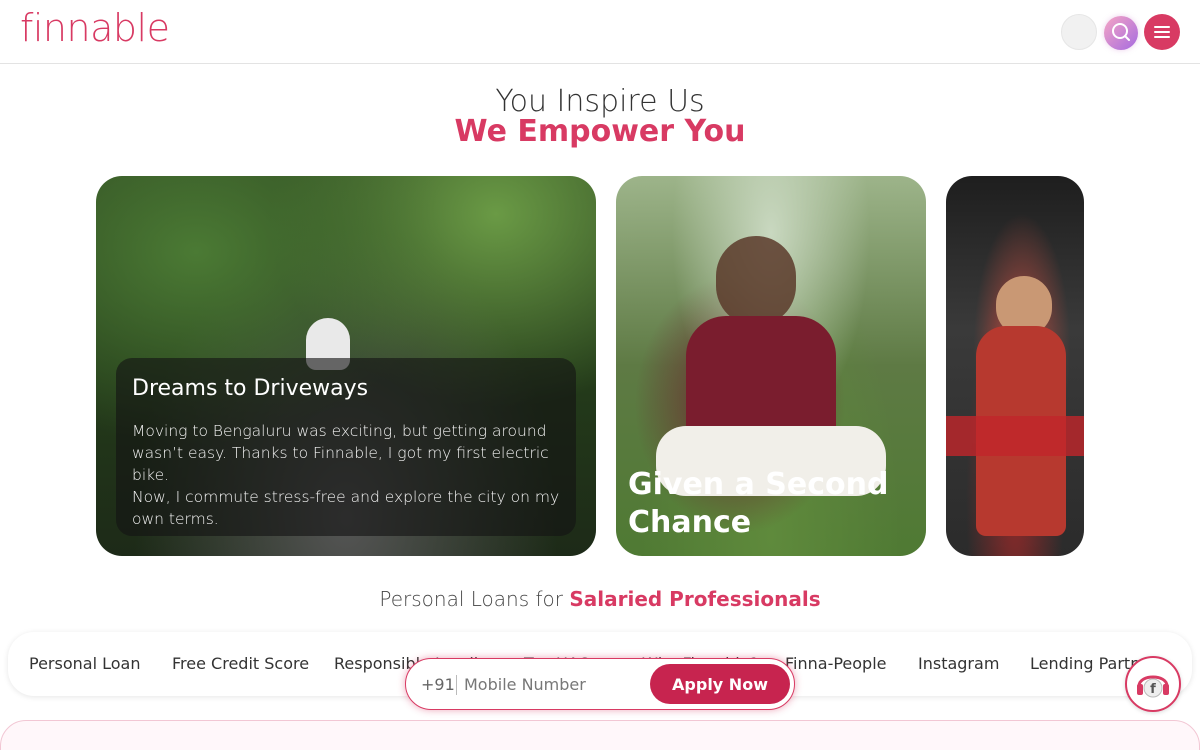 This screenshot has width=1200, height=750. What do you see at coordinates (600, 32) in the screenshot?
I see `top-header: finnable` at bounding box center [600, 32].